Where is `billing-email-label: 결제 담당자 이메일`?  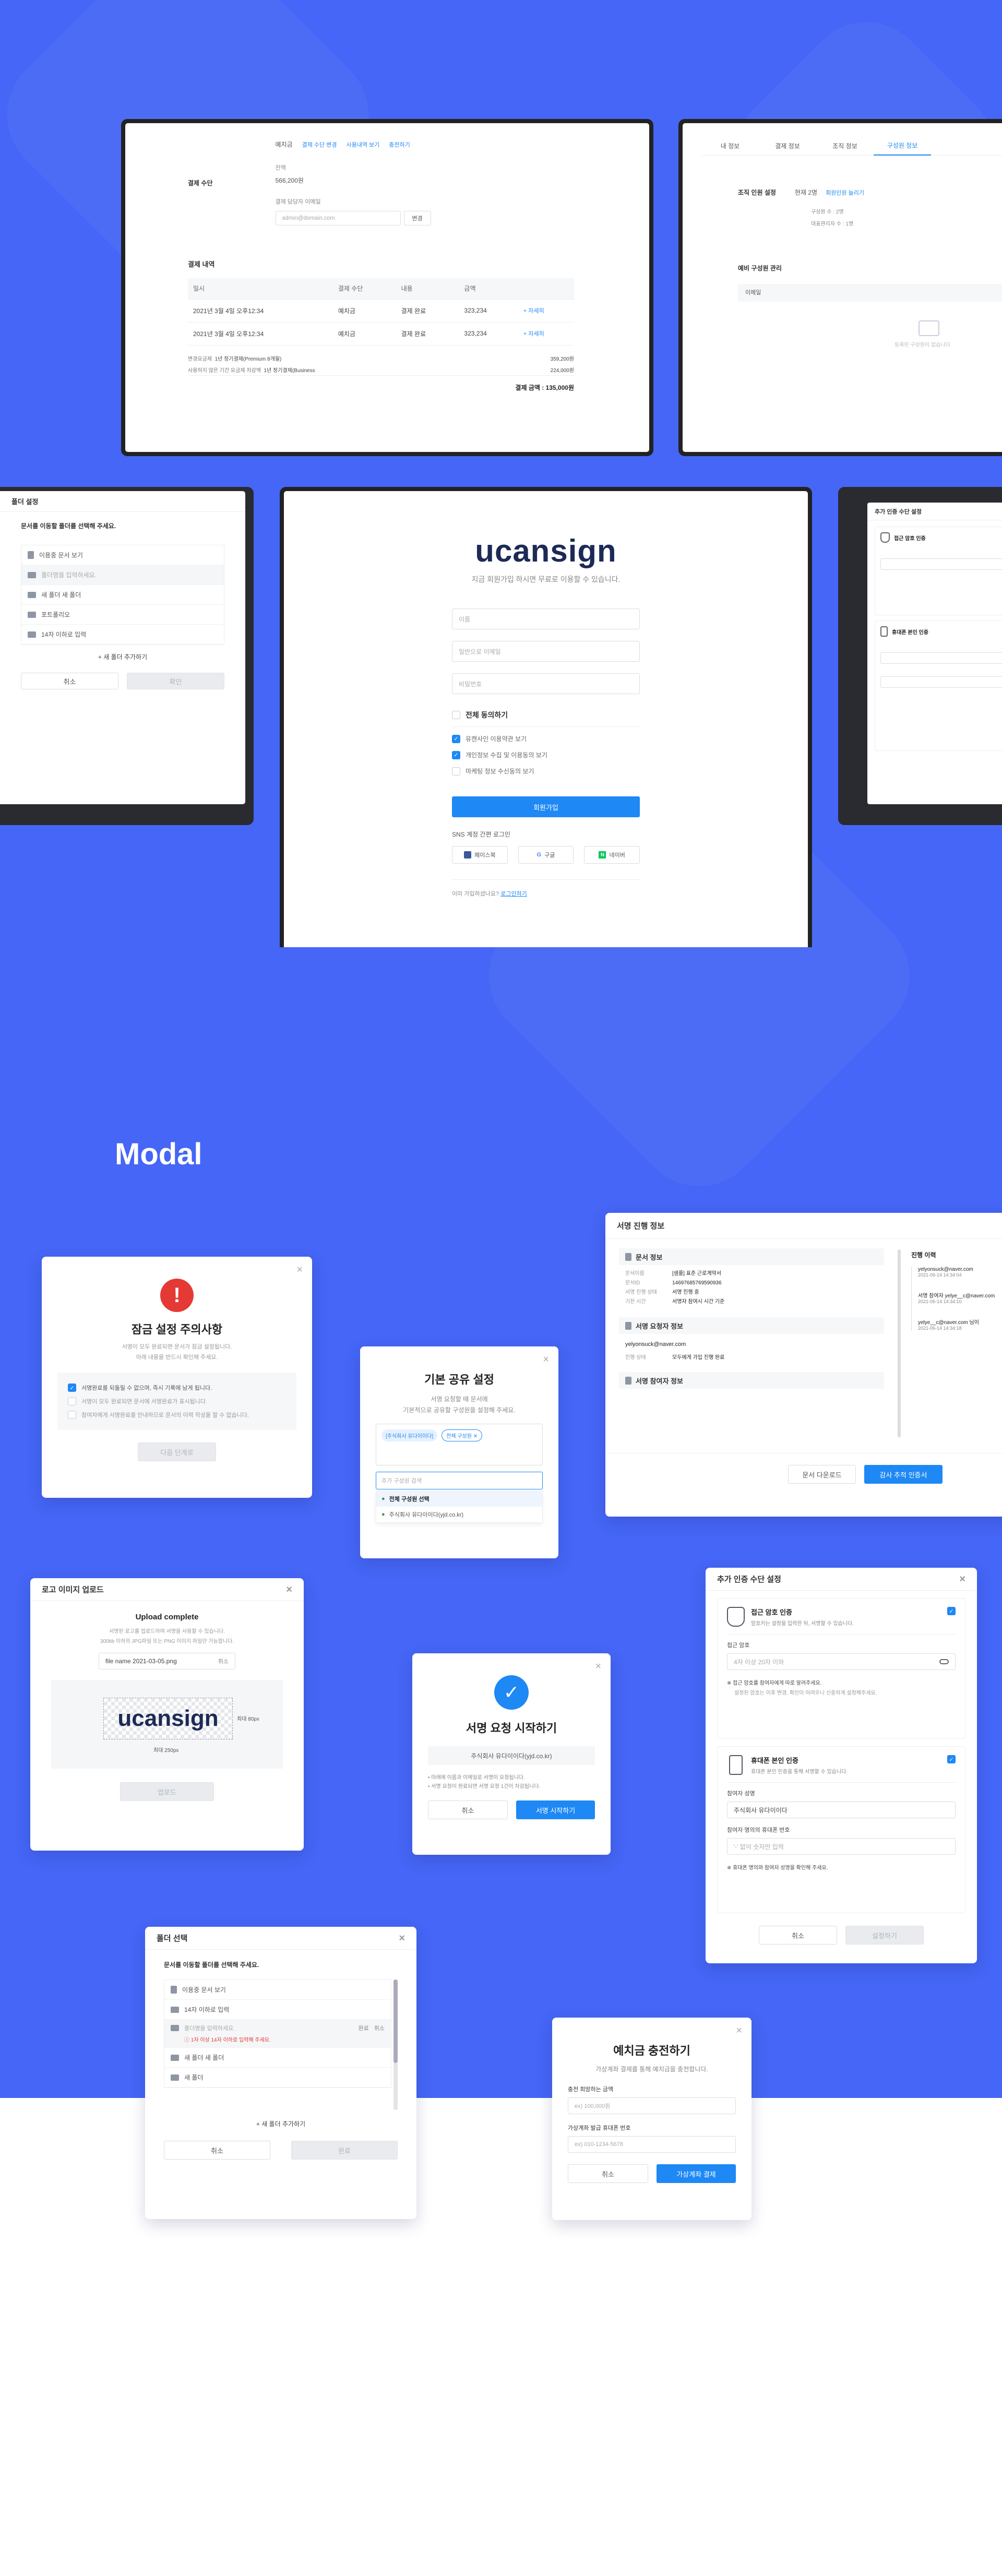 billing-email-label: 결제 담당자 이메일 is located at coordinates (298, 202).